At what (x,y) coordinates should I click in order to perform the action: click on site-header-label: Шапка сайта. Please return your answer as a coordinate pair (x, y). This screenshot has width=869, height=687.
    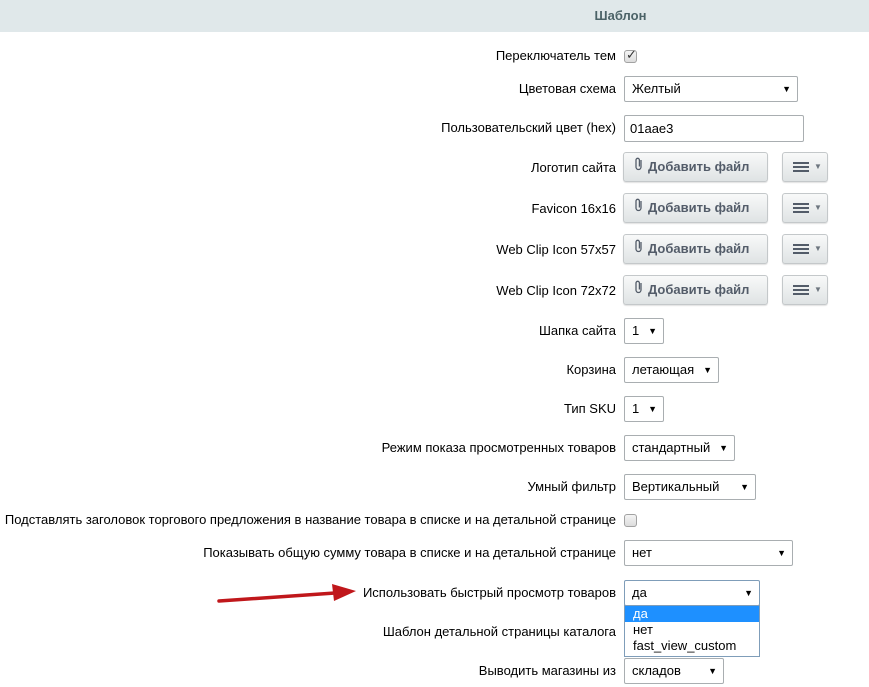
    Looking at the image, I should click on (577, 330).